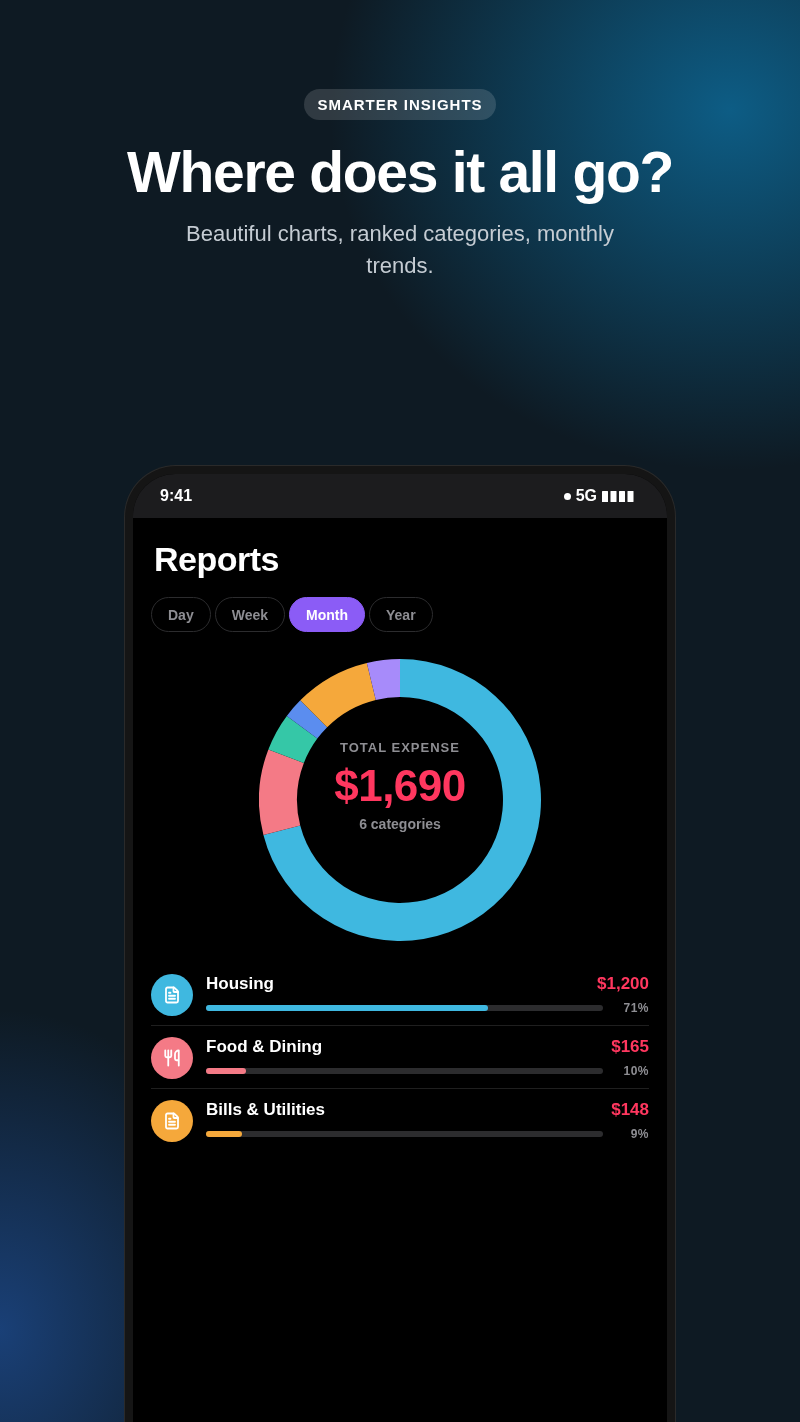 The image size is (800, 1422). Describe the element at coordinates (618, 496) in the screenshot. I see `signal-bars-icon` at that location.